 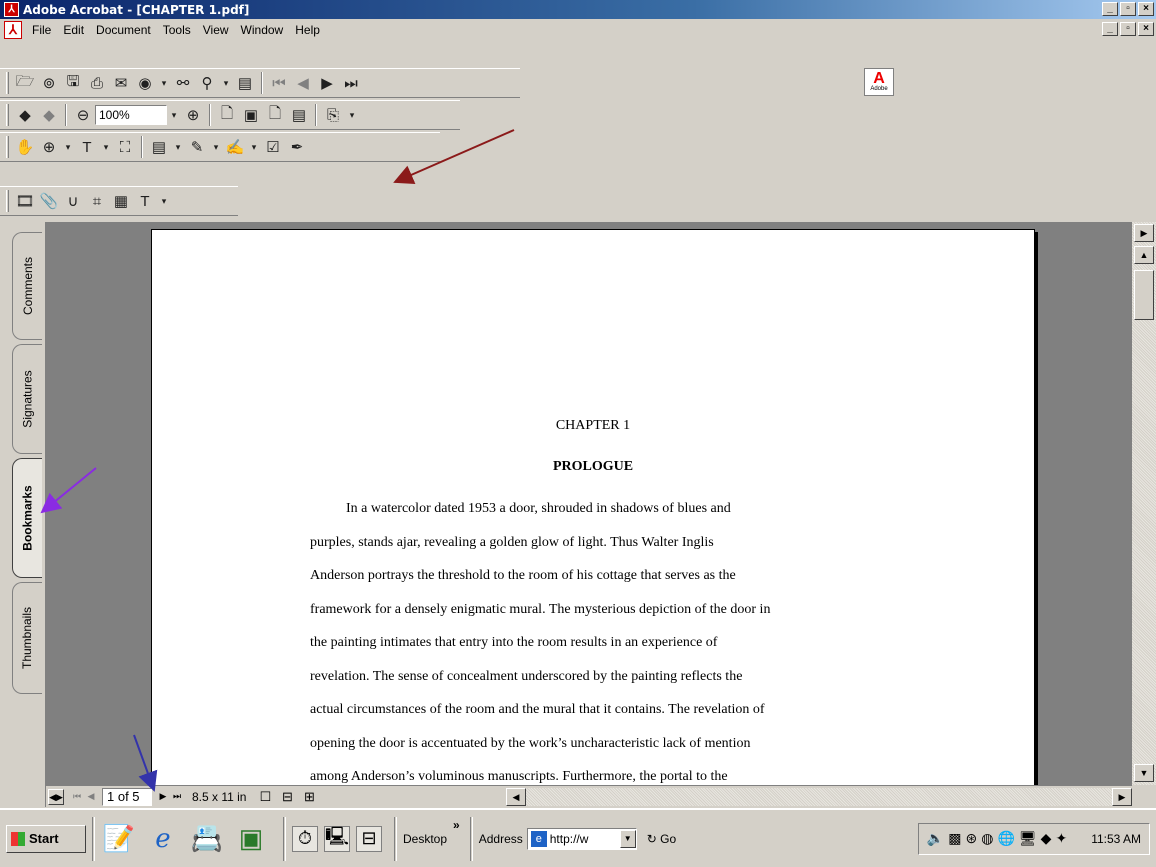 What do you see at coordinates (245, 83) in the screenshot?
I see `show-hide-navigation-icon: ▤` at bounding box center [245, 83].